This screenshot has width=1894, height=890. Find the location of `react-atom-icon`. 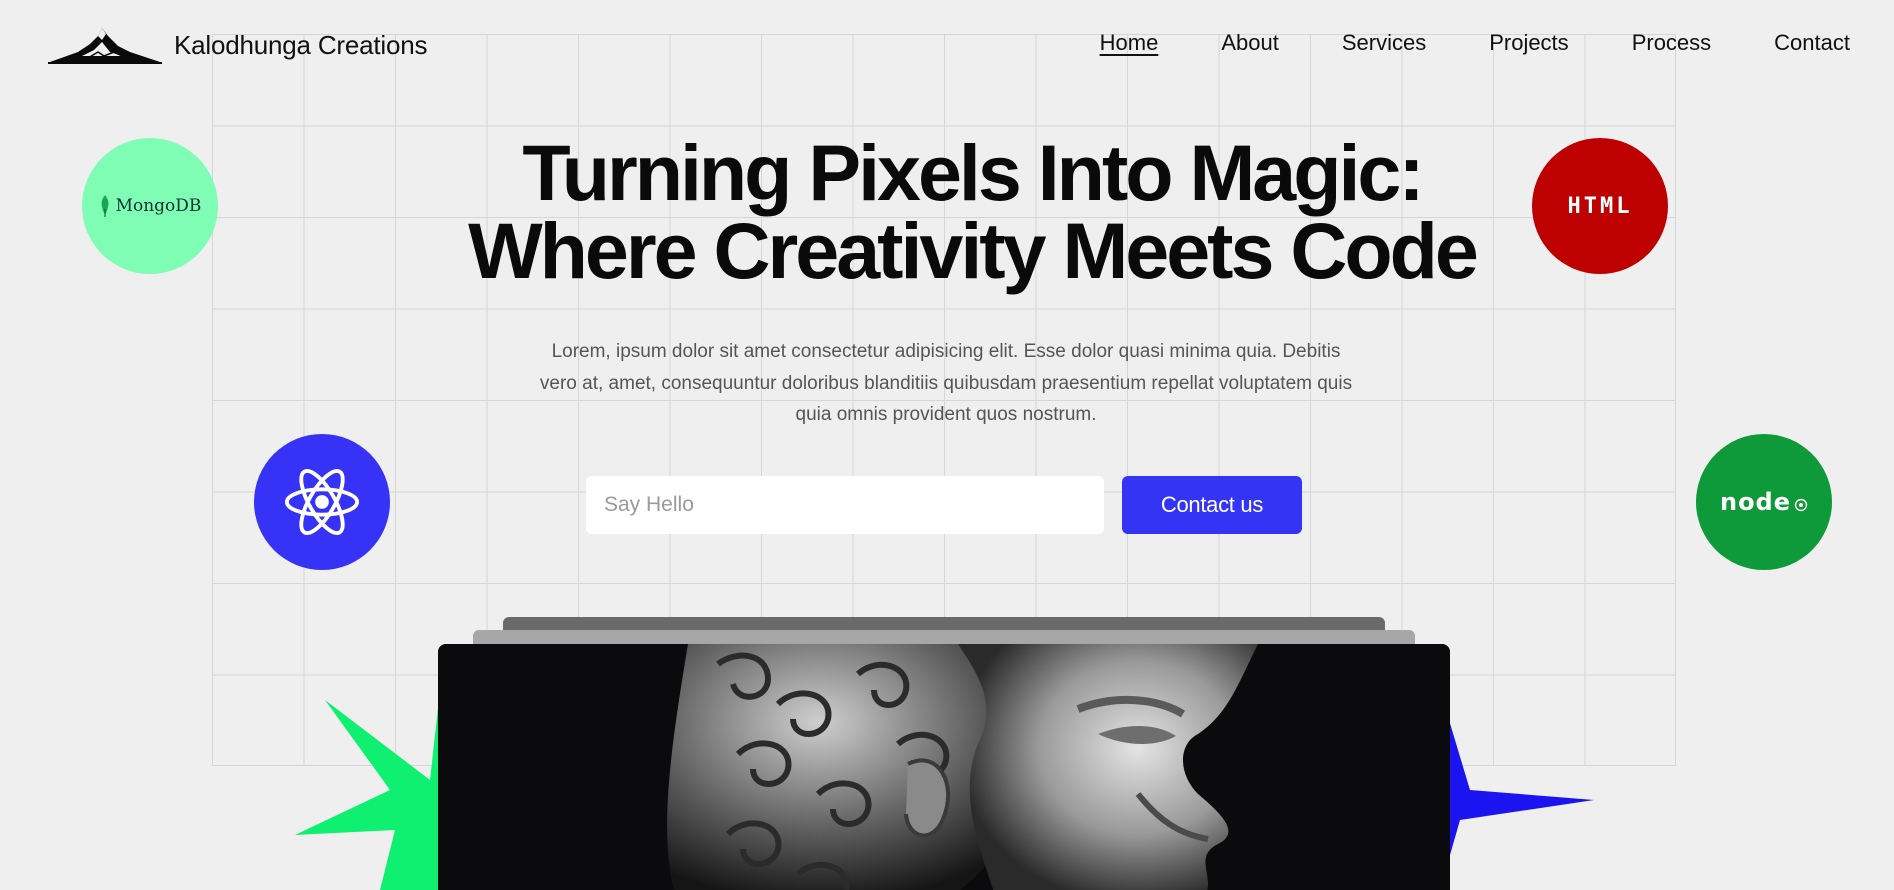

react-atom-icon is located at coordinates (322, 502).